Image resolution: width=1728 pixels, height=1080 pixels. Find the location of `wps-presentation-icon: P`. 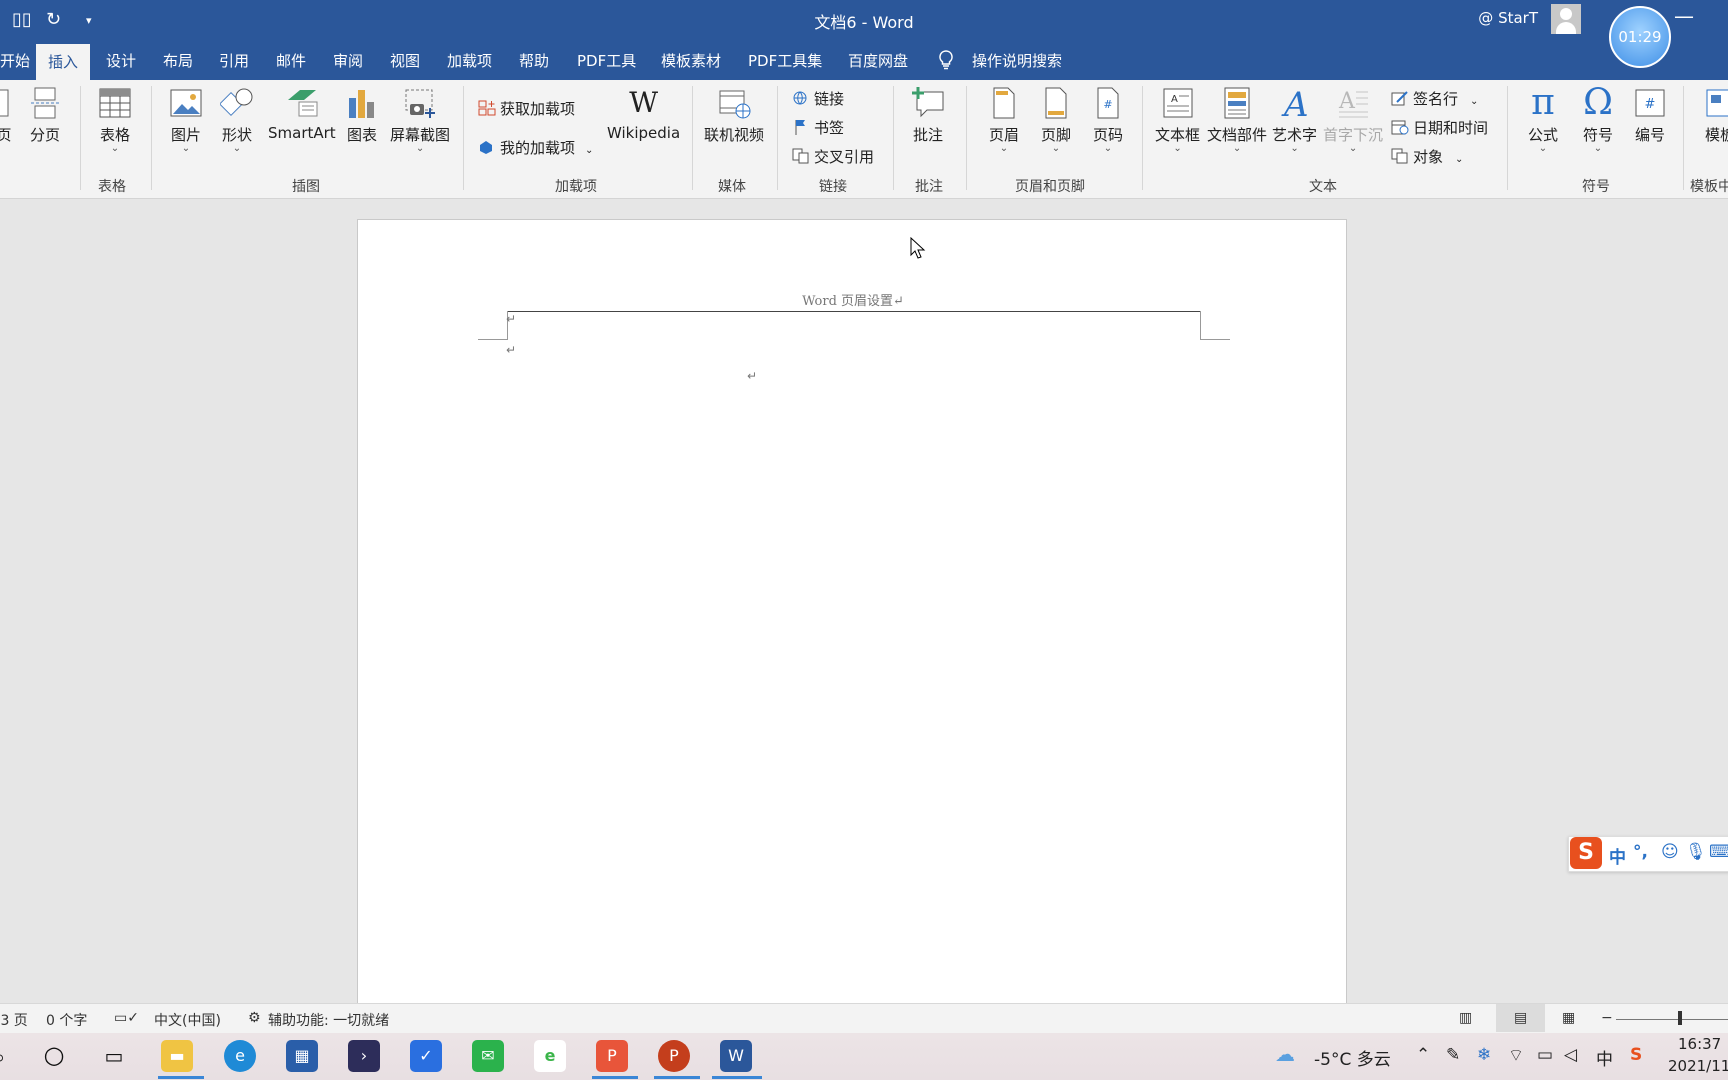

wps-presentation-icon: P is located at coordinates (612, 1056).